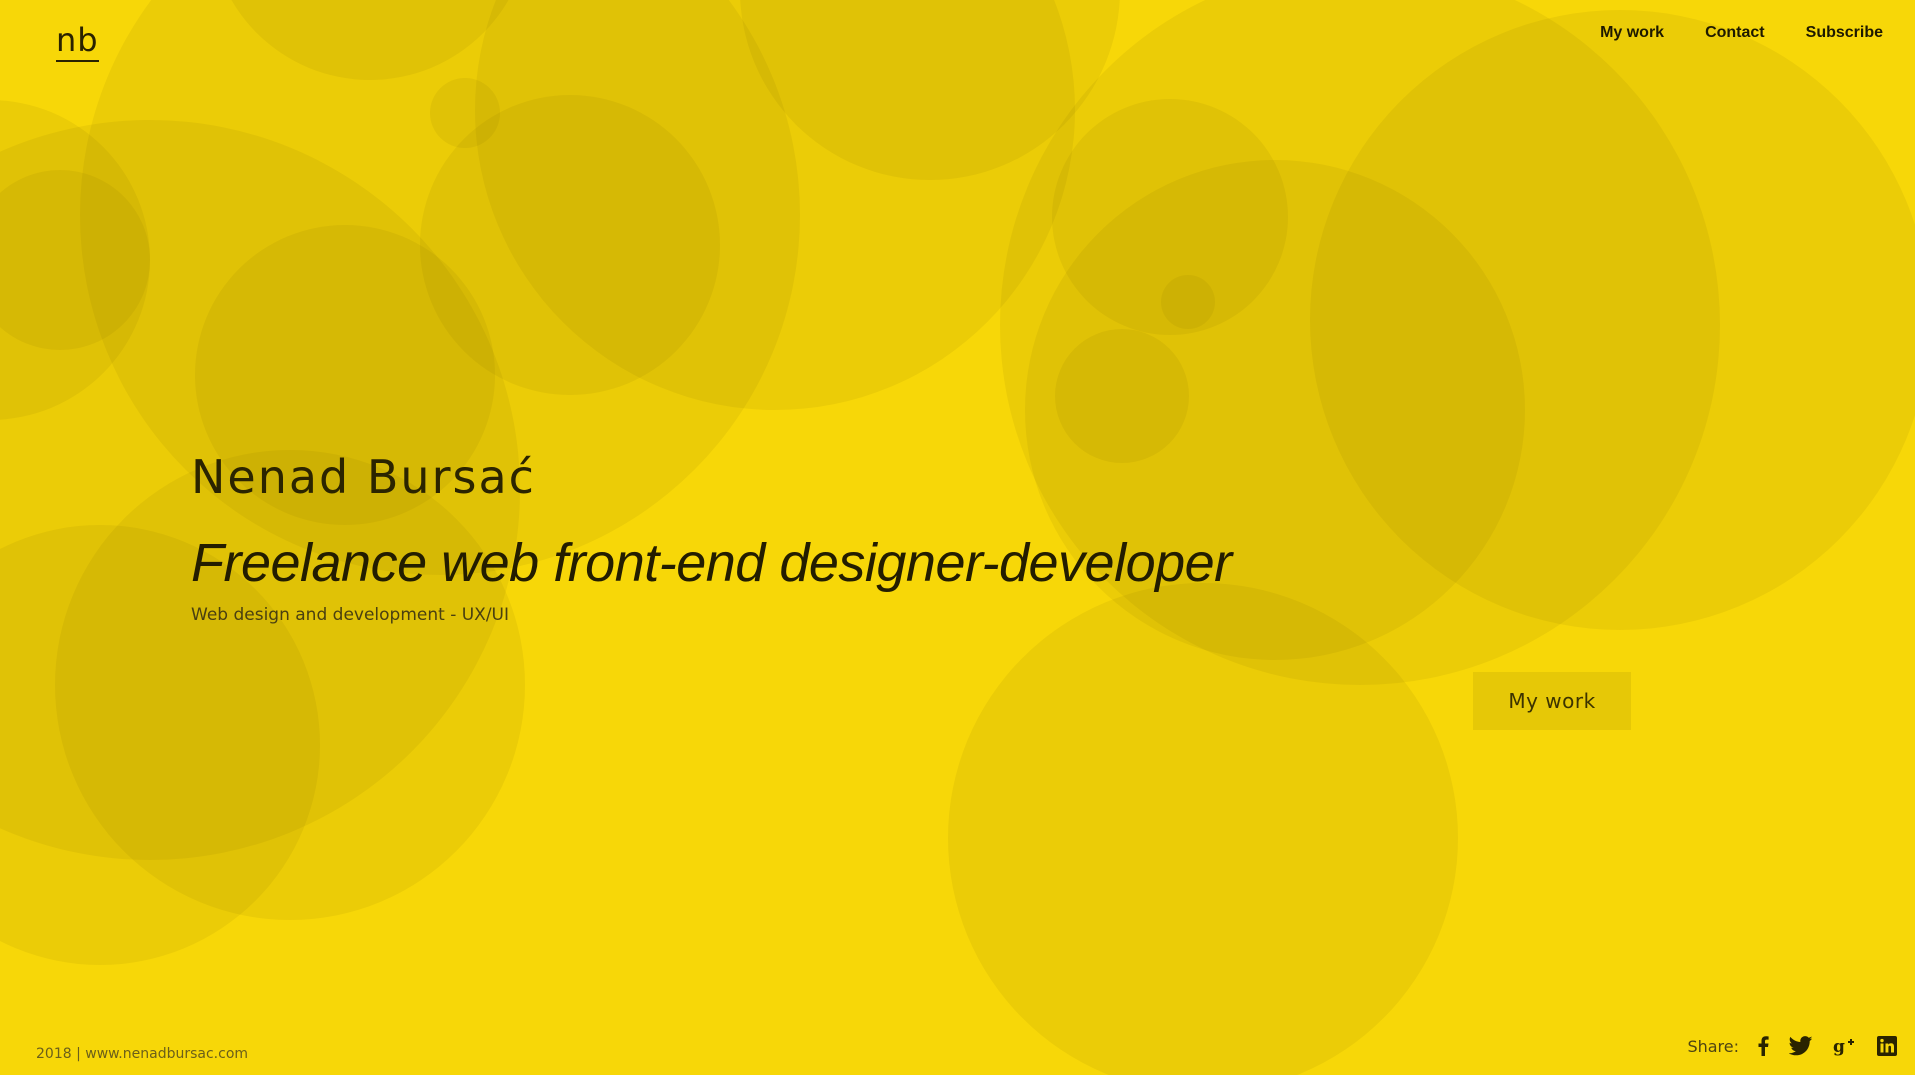 This screenshot has width=1915, height=1075. Describe the element at coordinates (1552, 701) in the screenshot. I see `my-work-button: My work` at that location.